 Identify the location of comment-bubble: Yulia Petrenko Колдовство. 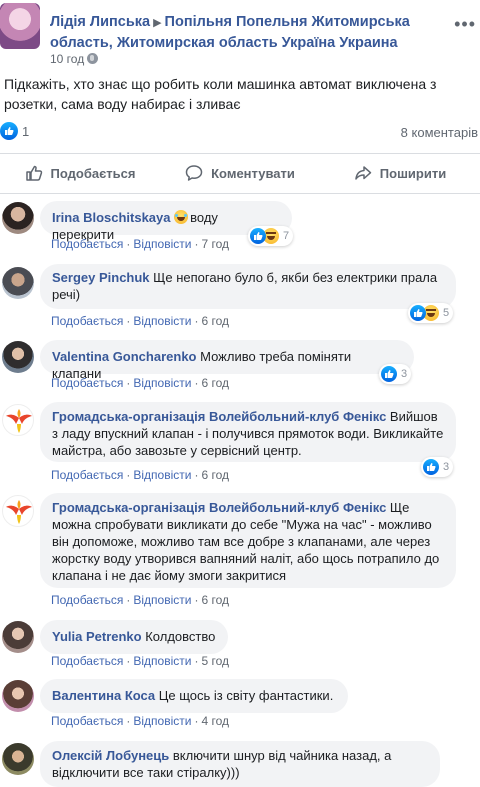
(134, 637).